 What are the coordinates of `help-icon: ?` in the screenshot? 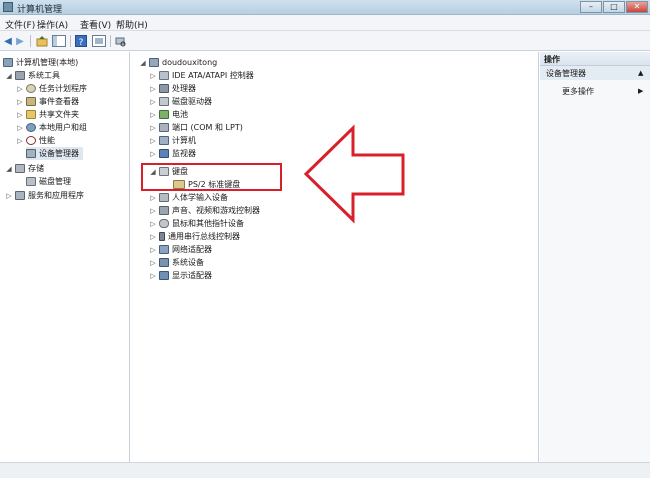 It's located at (81, 41).